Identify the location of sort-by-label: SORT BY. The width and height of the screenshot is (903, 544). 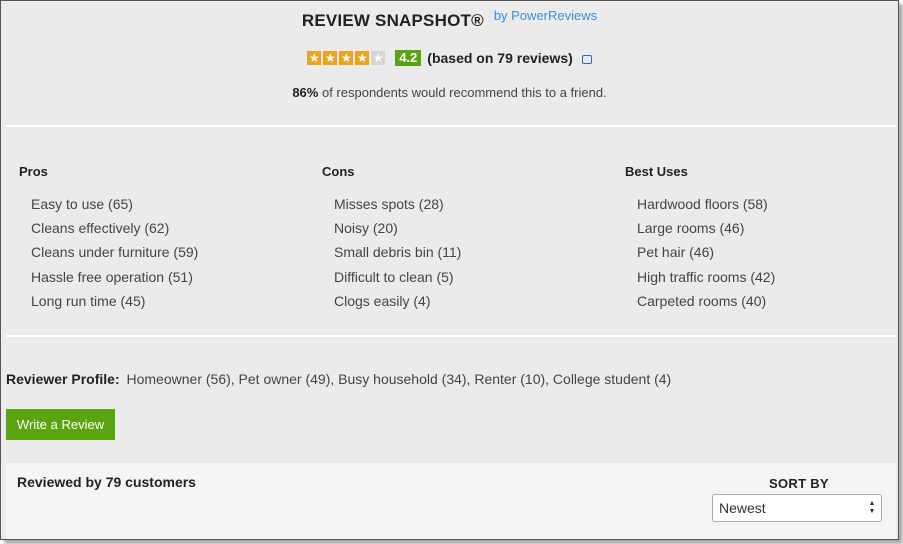
(799, 483).